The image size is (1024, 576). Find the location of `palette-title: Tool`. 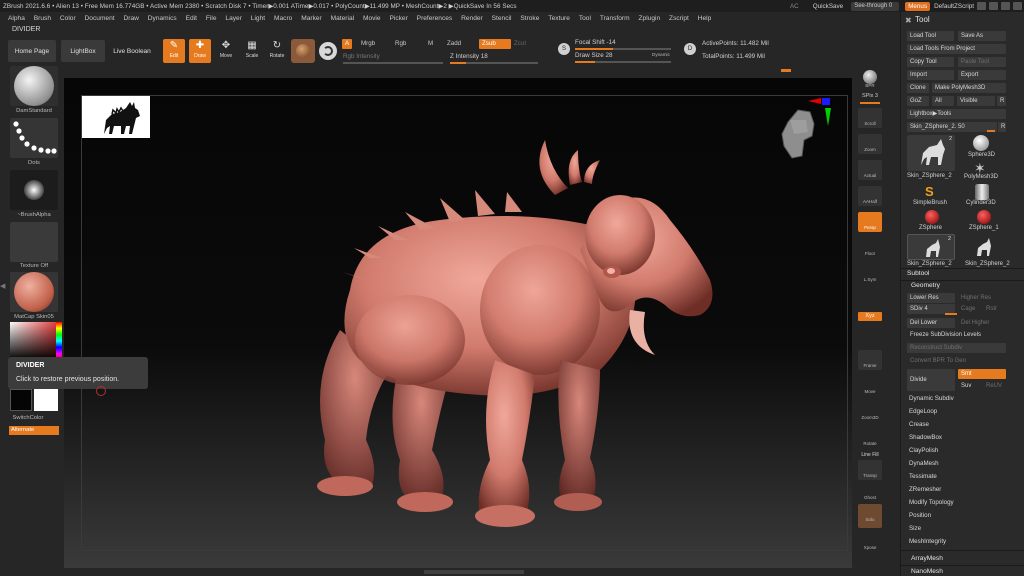

palette-title: Tool is located at coordinates (922, 19).